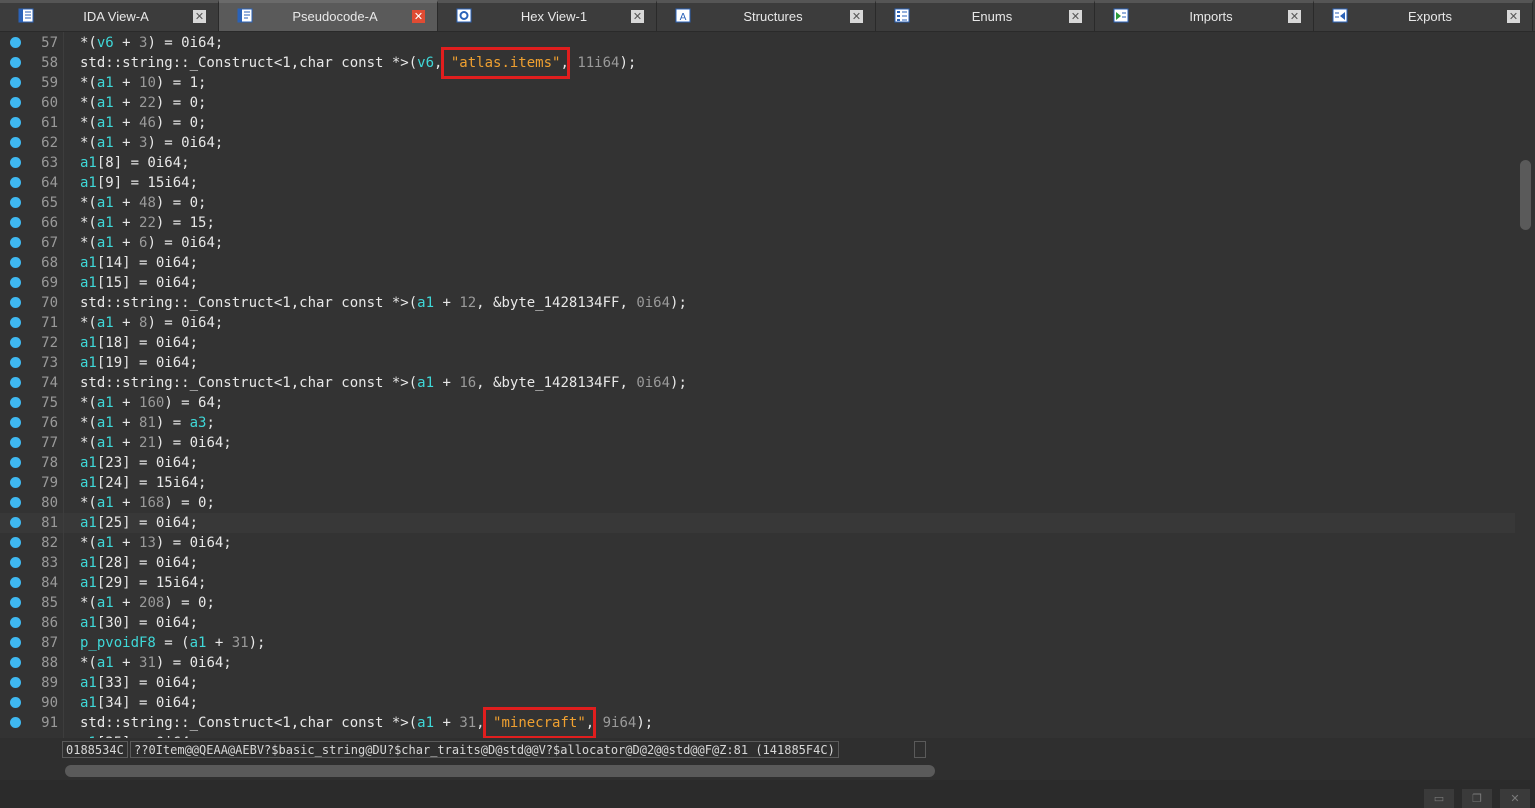 The height and width of the screenshot is (808, 1535). I want to click on code-line: 86 a1[30] = 0i64;, so click(757, 623).